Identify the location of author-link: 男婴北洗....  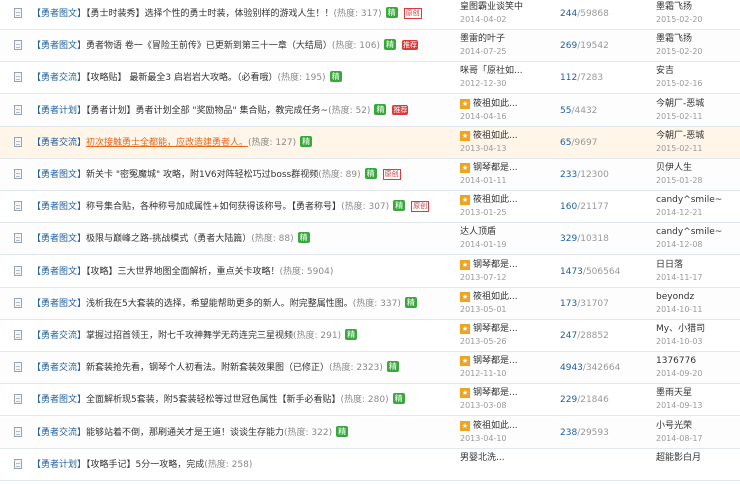
(482, 458).